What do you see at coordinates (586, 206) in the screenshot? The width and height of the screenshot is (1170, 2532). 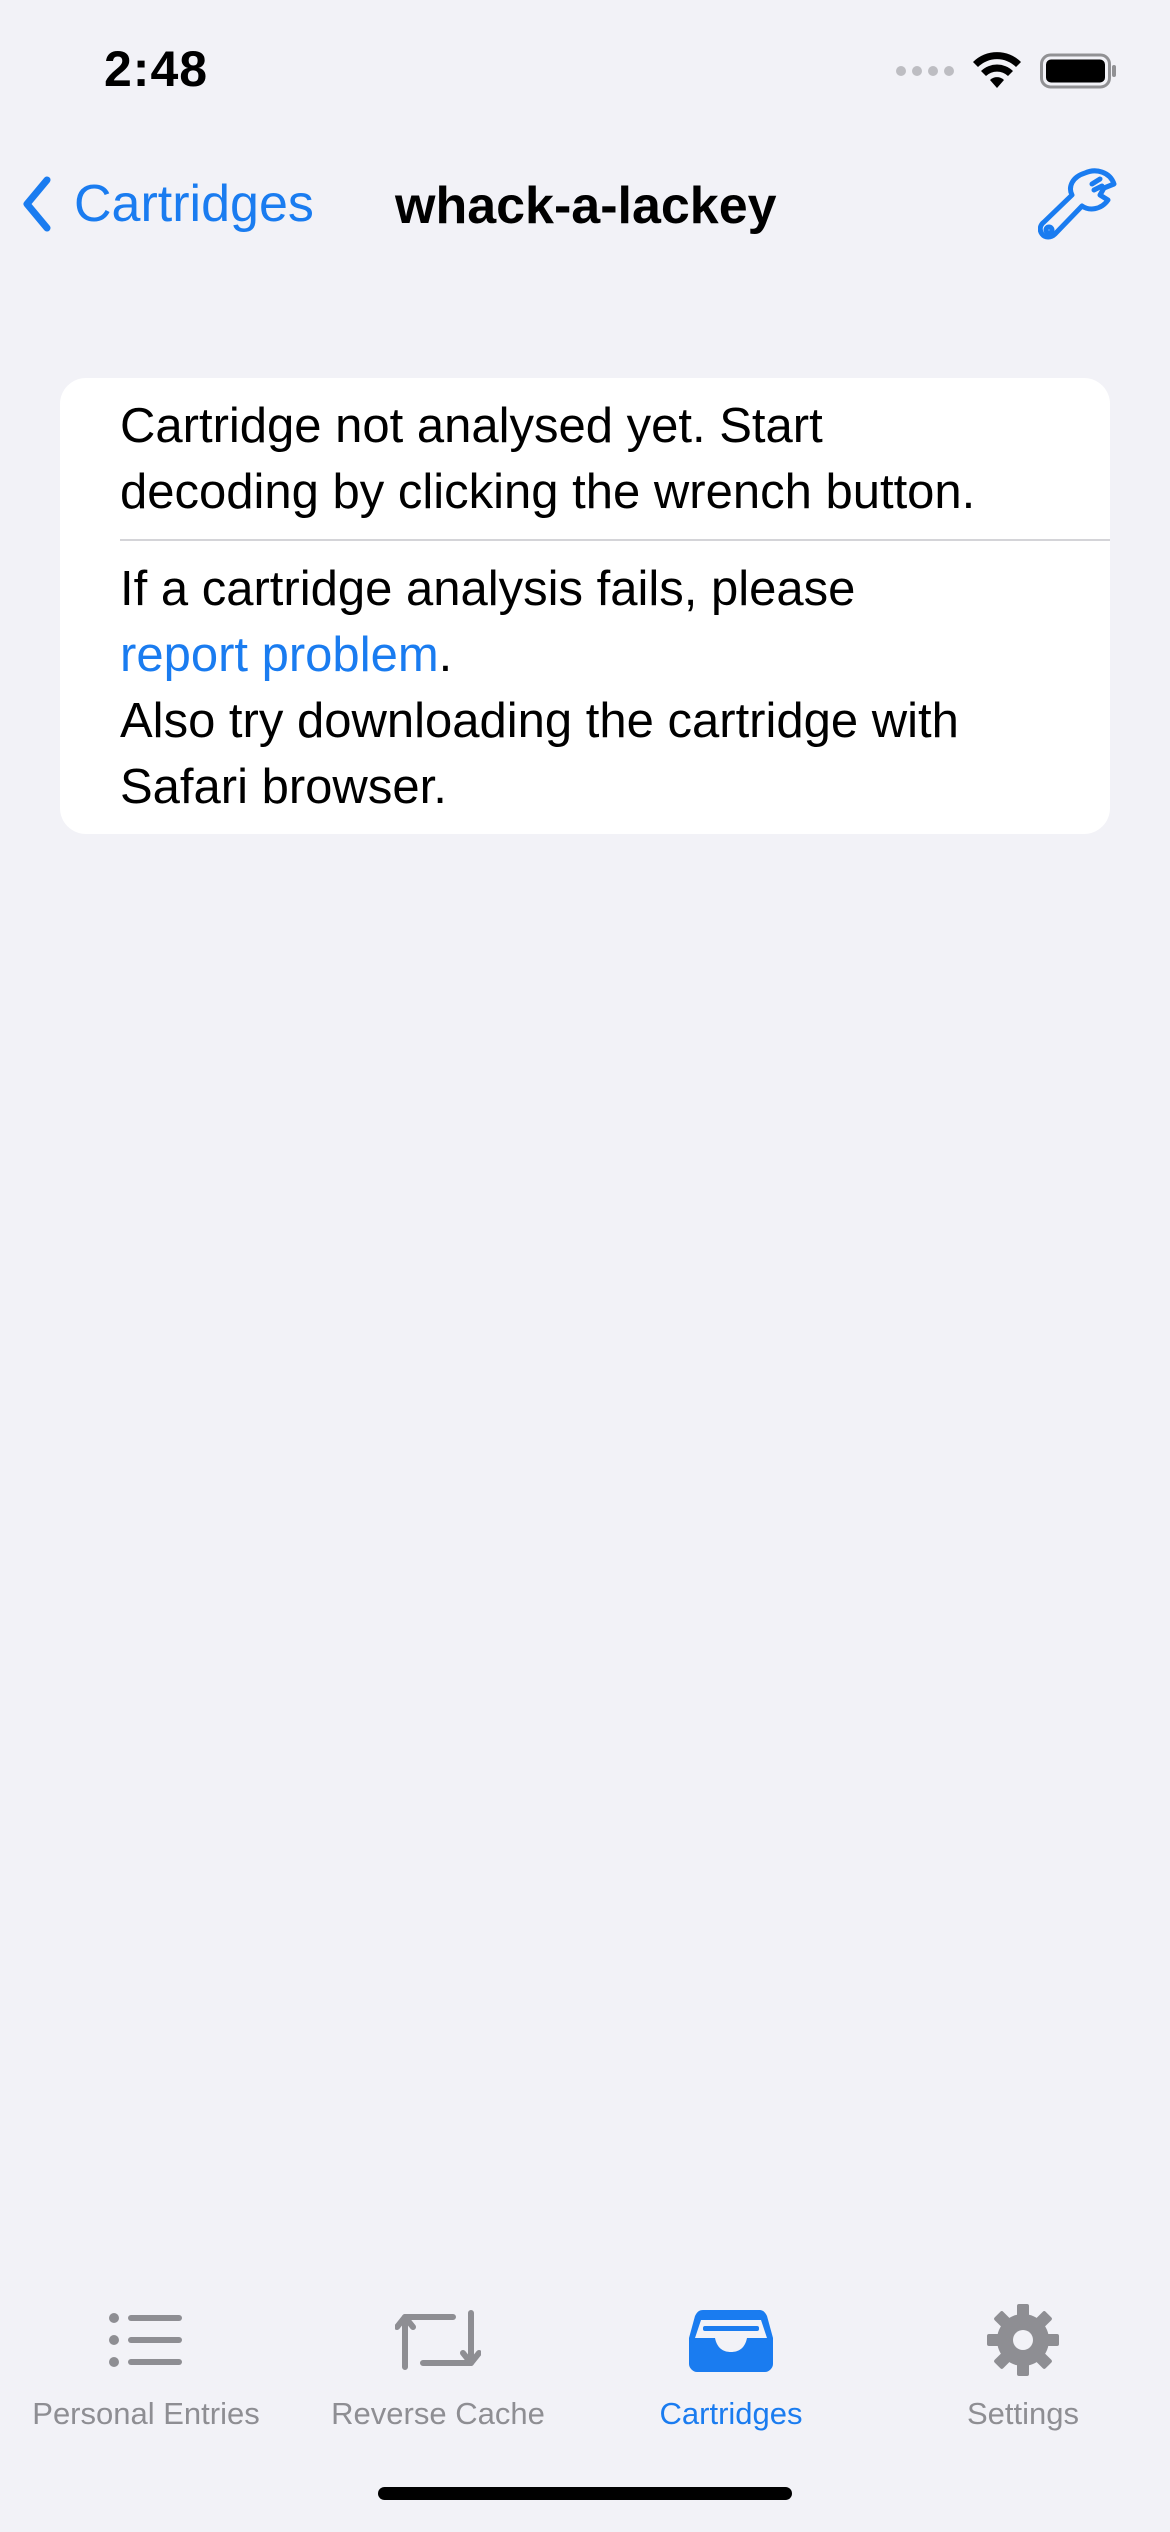 I see `page-title: whack-a-lackey` at bounding box center [586, 206].